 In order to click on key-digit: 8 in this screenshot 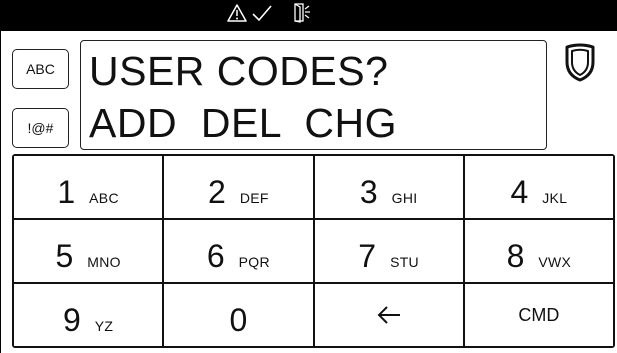, I will do `click(515, 256)`.